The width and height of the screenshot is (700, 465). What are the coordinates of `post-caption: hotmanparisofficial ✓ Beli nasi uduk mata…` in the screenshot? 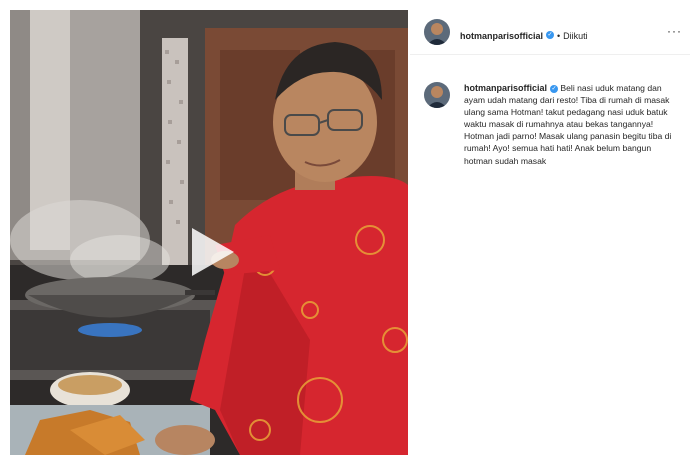 It's located at (571, 124).